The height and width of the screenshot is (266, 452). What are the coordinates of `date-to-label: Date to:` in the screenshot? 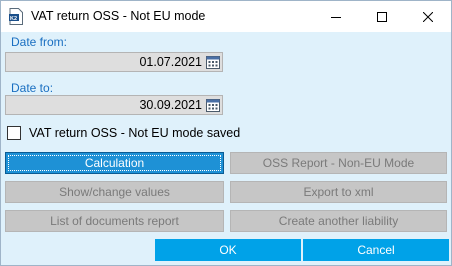 It's located at (32, 88).